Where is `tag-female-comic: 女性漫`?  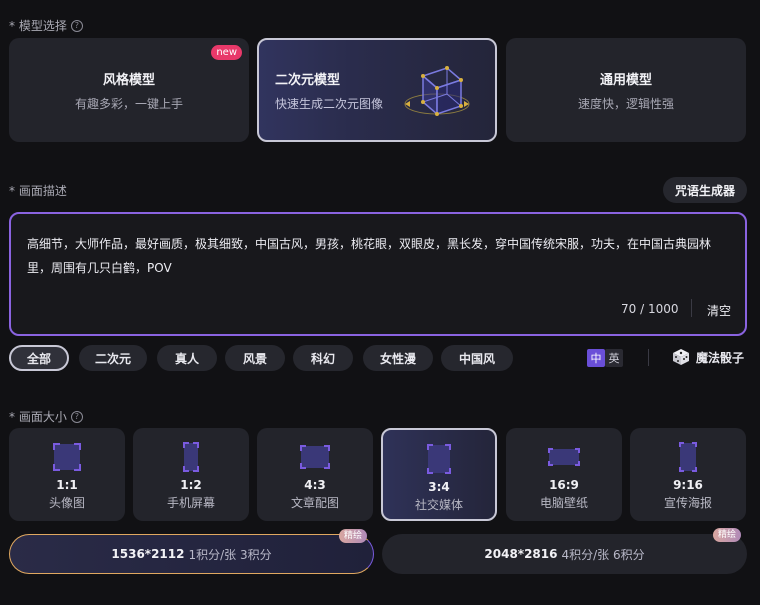
tag-female-comic: 女性漫 is located at coordinates (398, 358).